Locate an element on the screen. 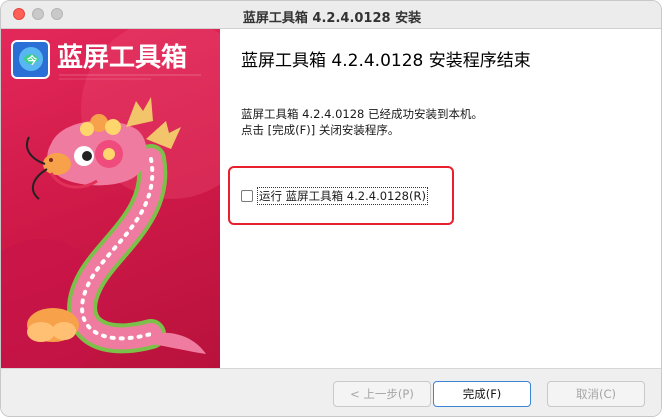 The height and width of the screenshot is (417, 662). app-logo-icon: 今 is located at coordinates (30, 59).